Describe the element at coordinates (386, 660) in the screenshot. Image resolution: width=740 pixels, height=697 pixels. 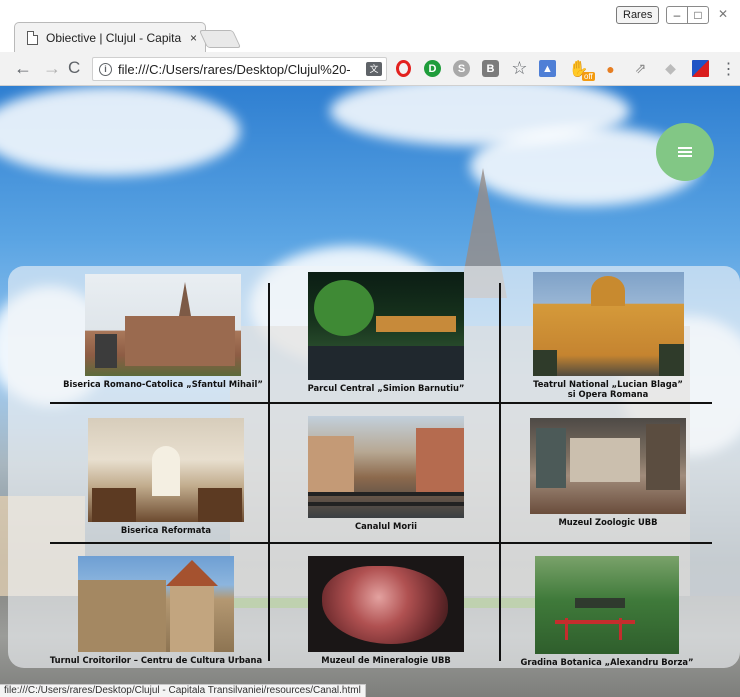
I see `attraction-caption: Muzeul de Mineralogie UBB` at that location.